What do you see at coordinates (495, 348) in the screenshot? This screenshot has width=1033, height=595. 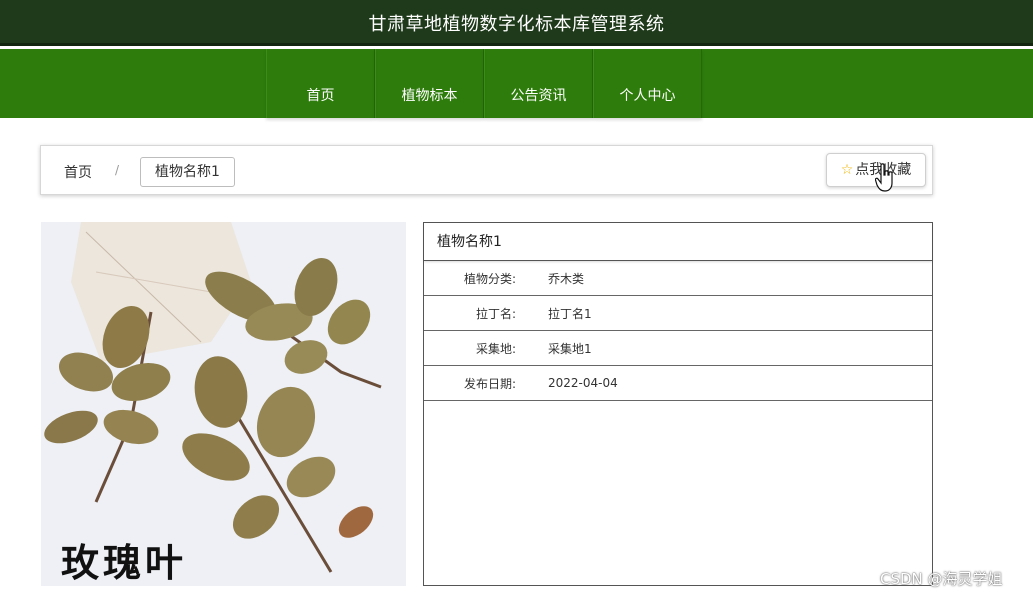 I see `detail-label-collection-site: 采集地:` at bounding box center [495, 348].